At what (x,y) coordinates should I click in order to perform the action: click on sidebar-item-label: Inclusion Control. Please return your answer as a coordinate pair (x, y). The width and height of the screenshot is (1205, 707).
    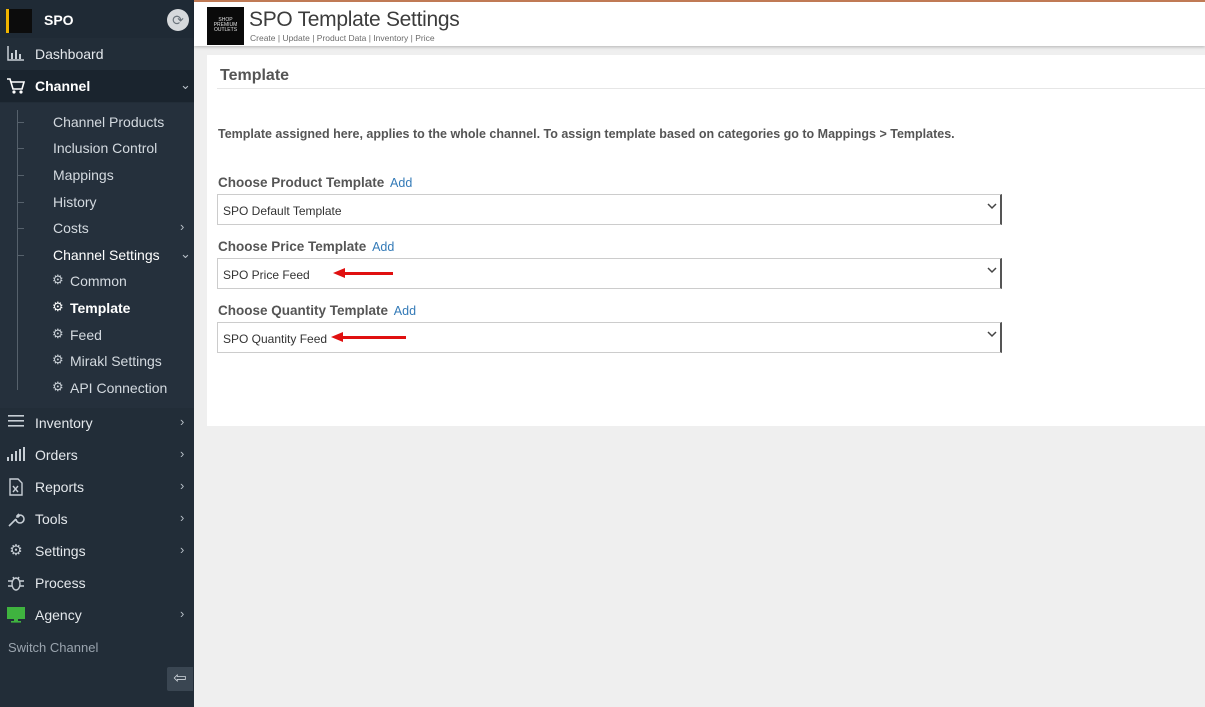
    Looking at the image, I should click on (105, 148).